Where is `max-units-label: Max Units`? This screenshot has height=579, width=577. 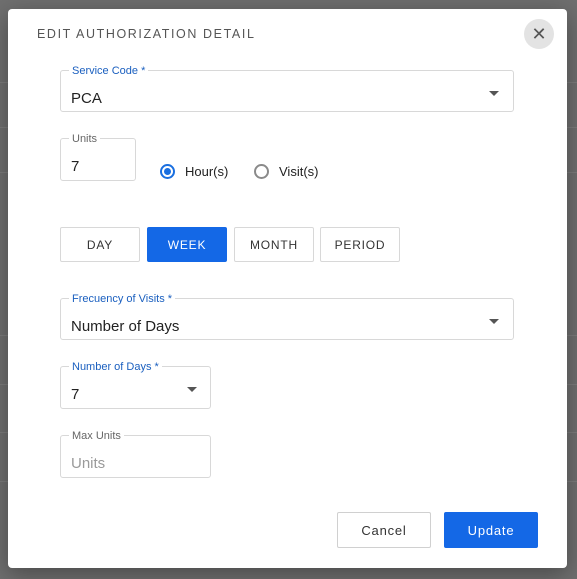 max-units-label: Max Units is located at coordinates (96, 436).